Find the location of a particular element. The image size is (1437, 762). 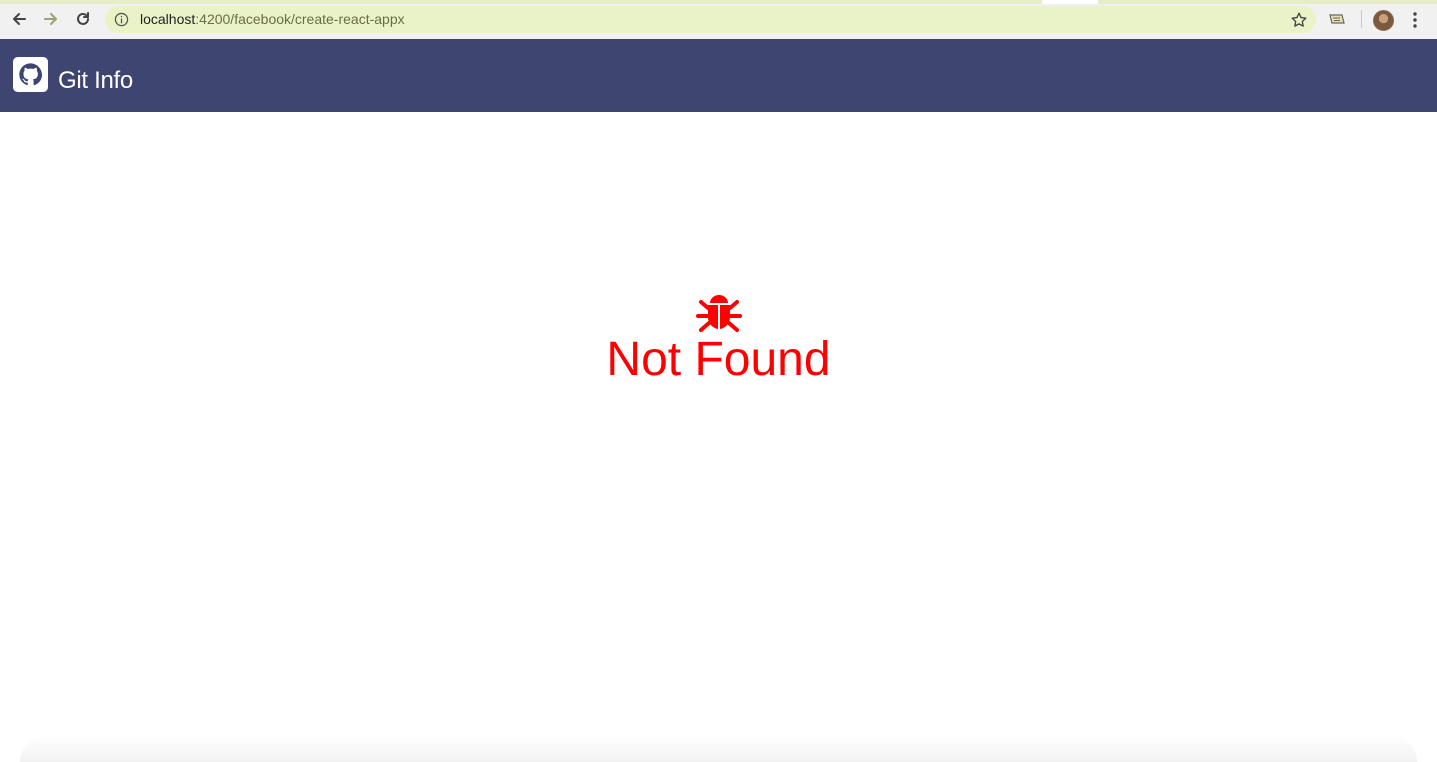

tab-strip is located at coordinates (718, 2).